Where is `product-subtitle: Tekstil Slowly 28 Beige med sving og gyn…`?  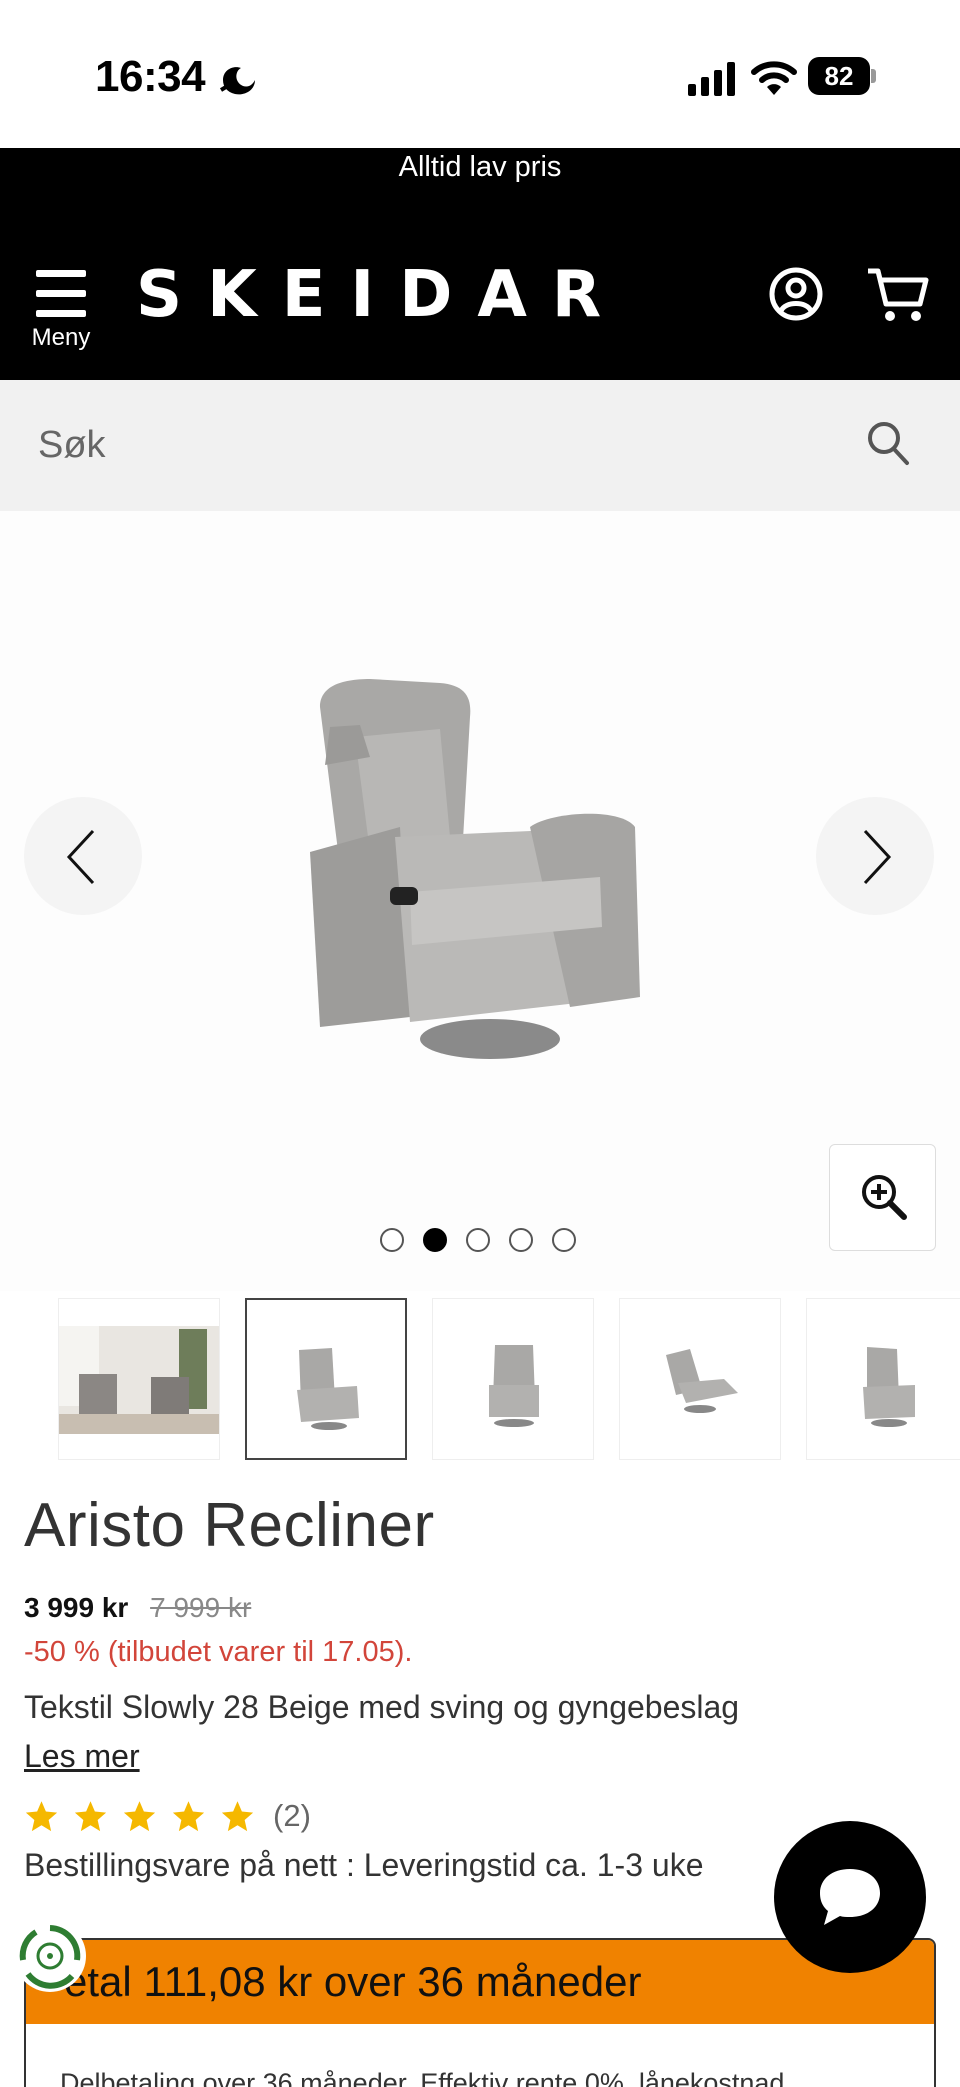 product-subtitle: Tekstil Slowly 28 Beige med sving og gyn… is located at coordinates (382, 1707).